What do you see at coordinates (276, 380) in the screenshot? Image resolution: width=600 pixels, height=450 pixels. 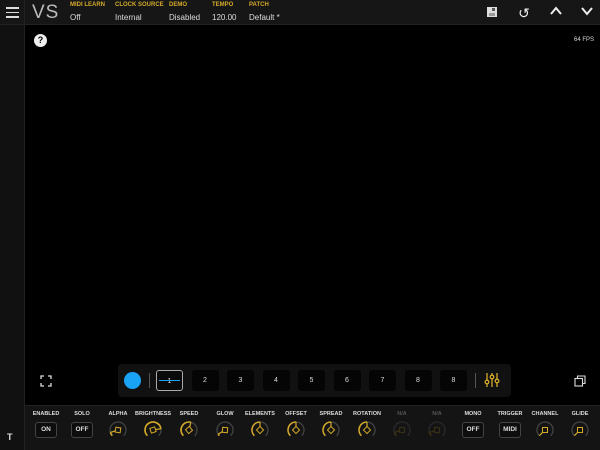 I see `slot-button: 4` at bounding box center [276, 380].